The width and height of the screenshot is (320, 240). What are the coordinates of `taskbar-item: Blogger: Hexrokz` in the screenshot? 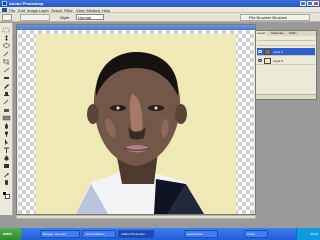 It's located at (60, 234).